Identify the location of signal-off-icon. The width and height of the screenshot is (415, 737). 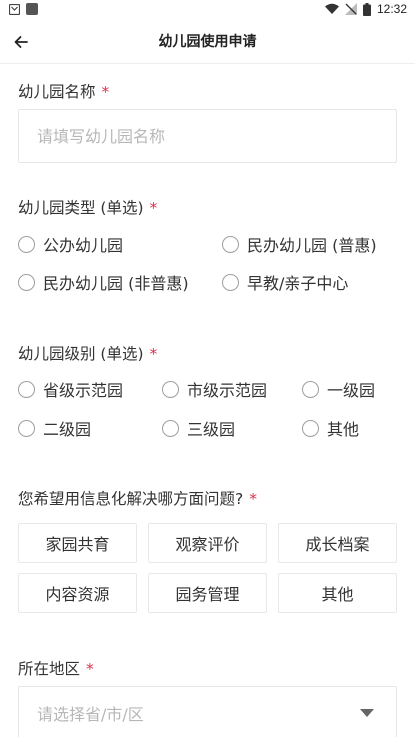
(350, 9).